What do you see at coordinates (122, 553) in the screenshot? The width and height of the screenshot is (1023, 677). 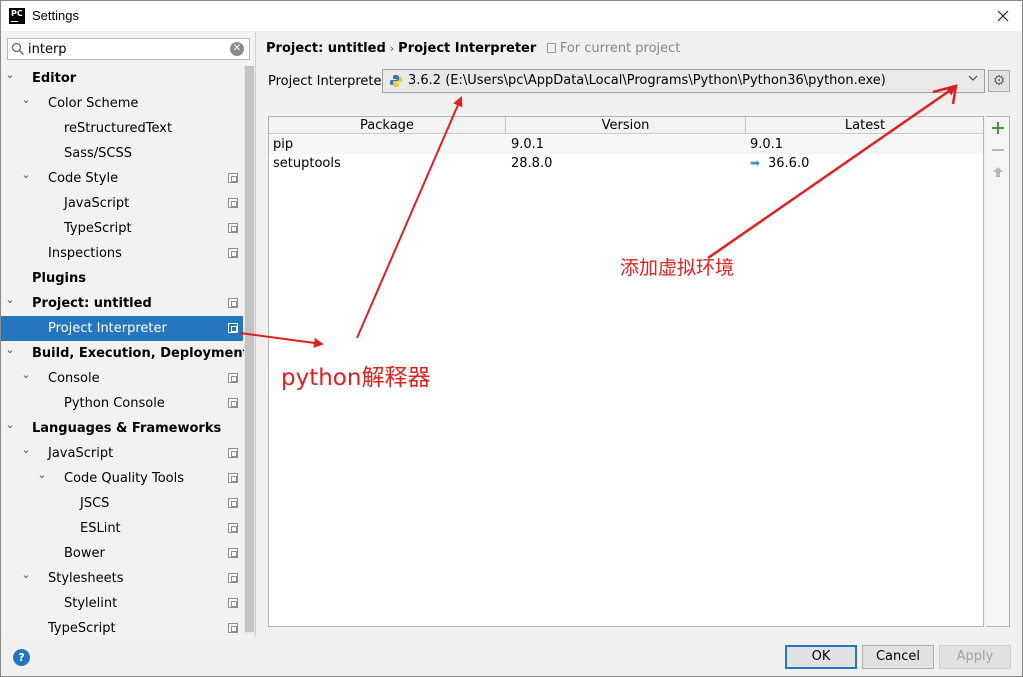 I see `sidebar-item: Bower` at bounding box center [122, 553].